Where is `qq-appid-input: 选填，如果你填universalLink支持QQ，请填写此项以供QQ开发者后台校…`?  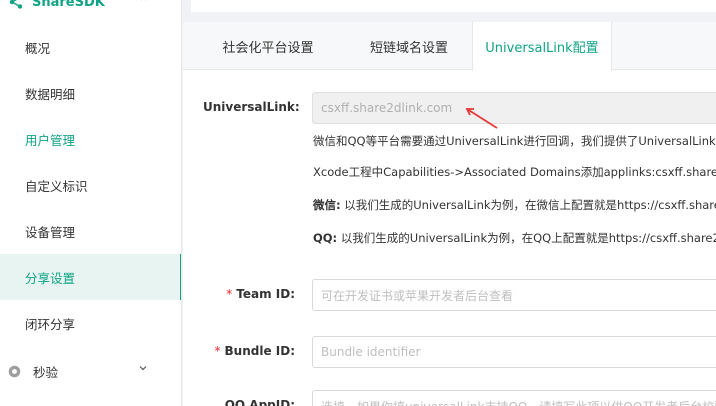 qq-appid-input: 选填，如果你填universalLink支持QQ，请填写此项以供QQ开发者后台校… is located at coordinates (514, 398).